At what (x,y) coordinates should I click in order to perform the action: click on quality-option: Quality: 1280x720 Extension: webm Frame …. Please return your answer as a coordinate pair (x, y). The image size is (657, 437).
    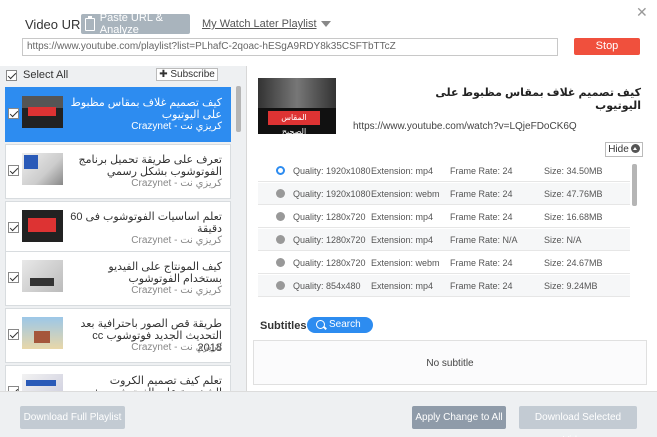
    Looking at the image, I should click on (444, 263).